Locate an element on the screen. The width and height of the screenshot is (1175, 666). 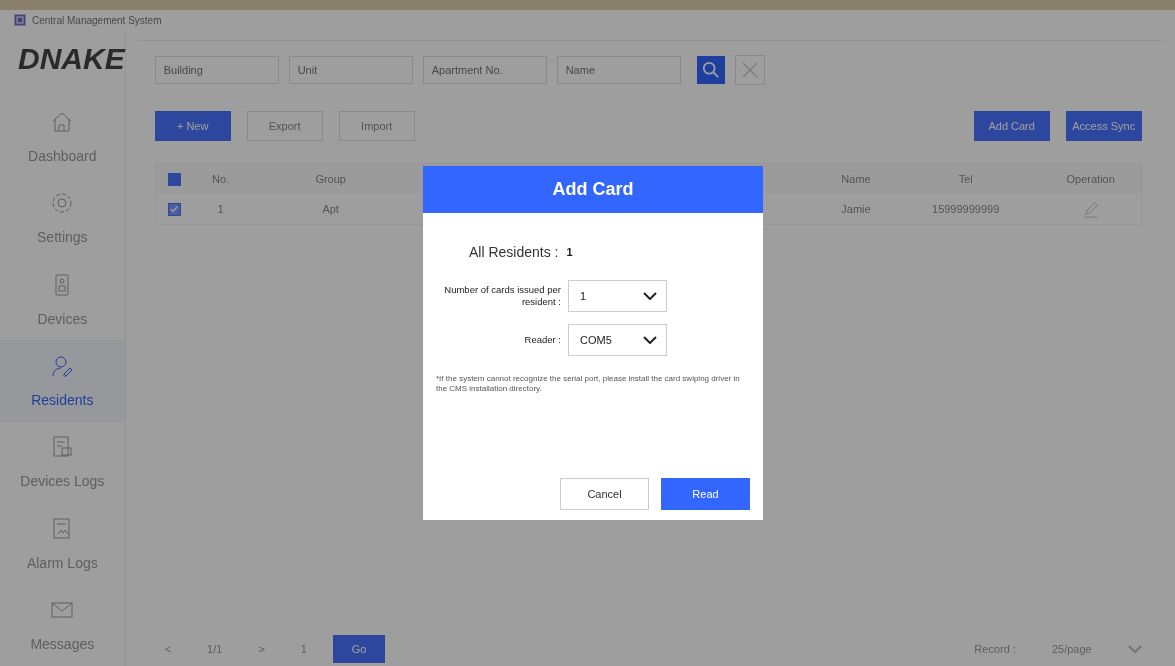
search-field: Unit is located at coordinates (350, 70).